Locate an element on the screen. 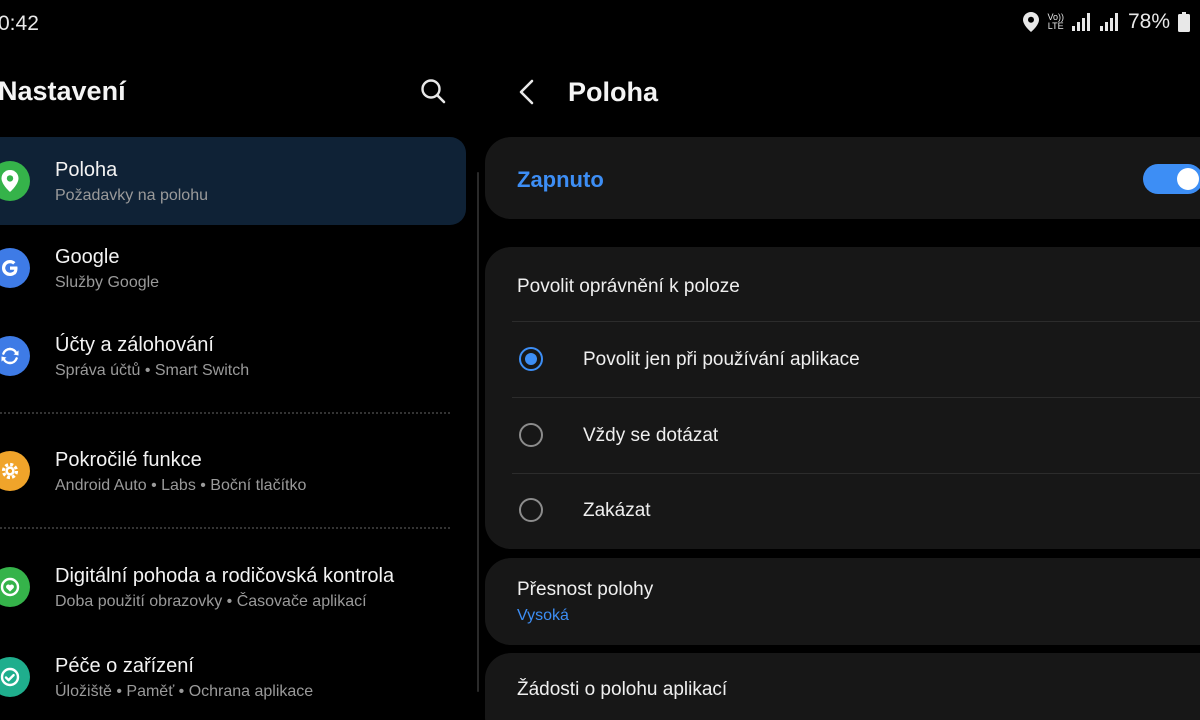 Image resolution: width=1200 pixels, height=720 pixels. battery-percent: 78% is located at coordinates (1148, 21).